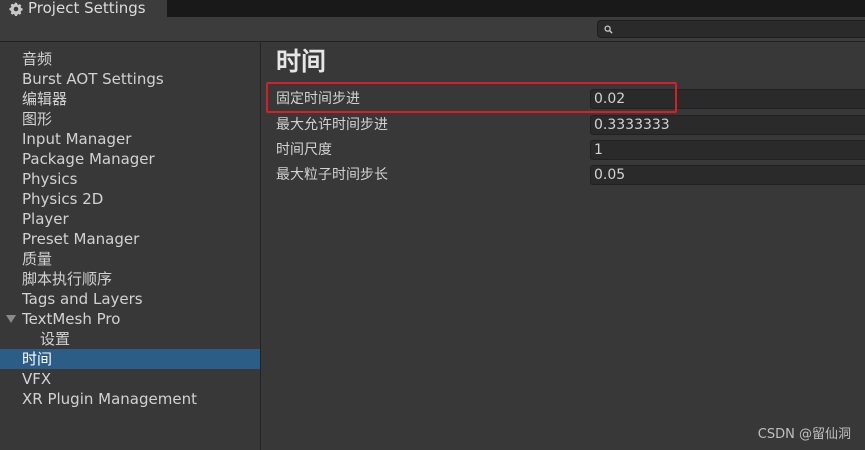 This screenshot has height=450, width=865. Describe the element at coordinates (130, 319) in the screenshot. I see `sidebar-item-textmesh-pro: TextMesh Pro` at that location.